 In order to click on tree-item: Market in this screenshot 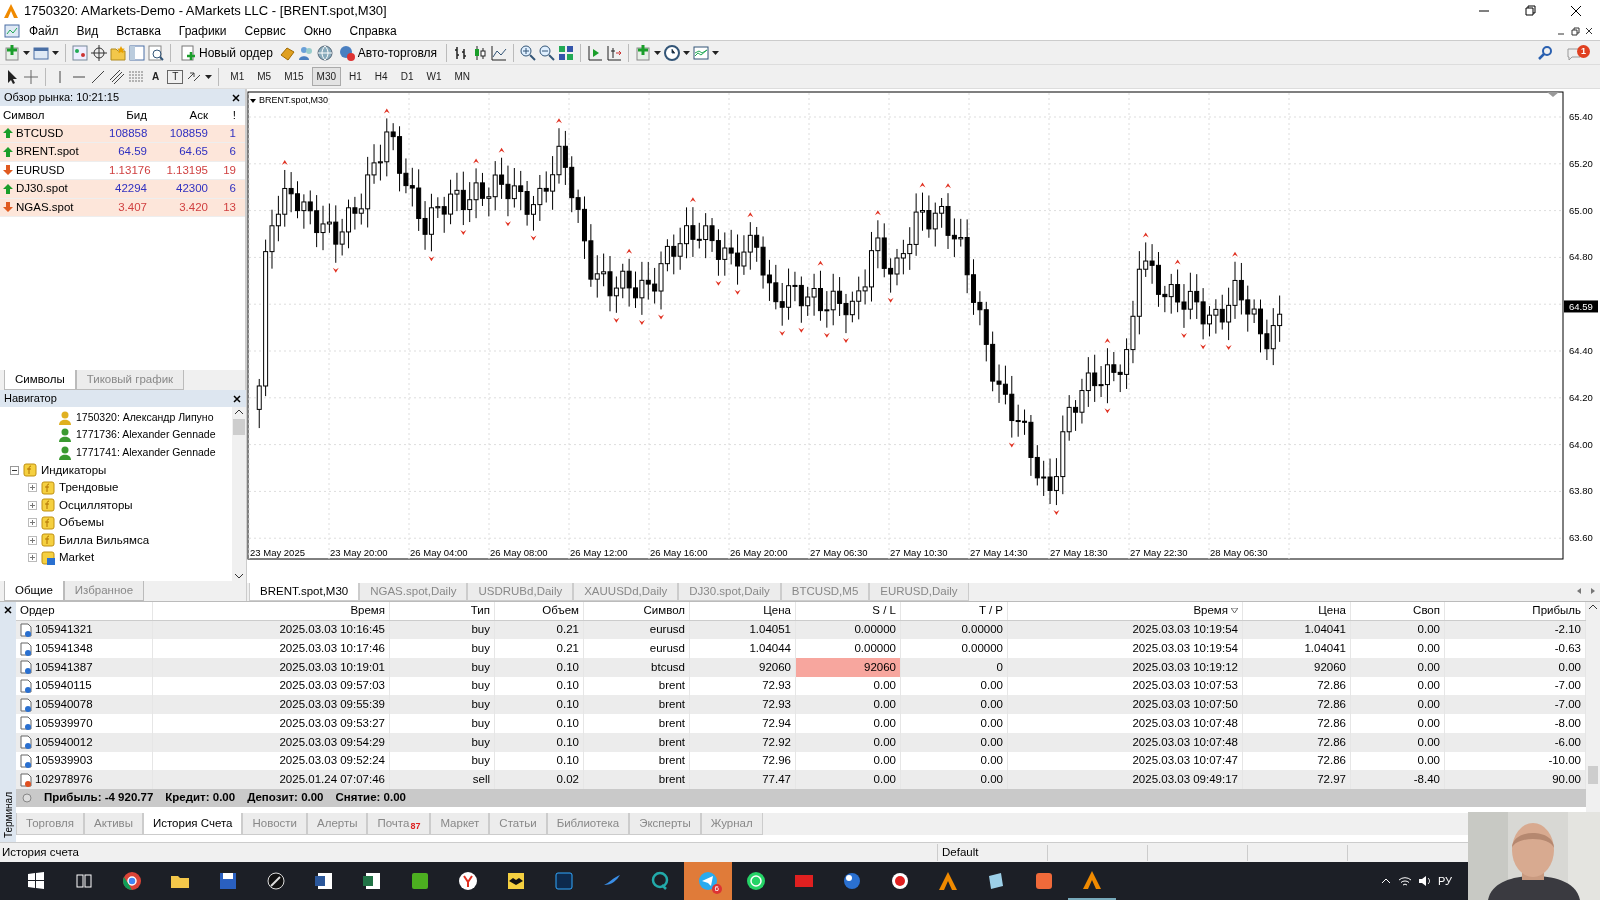, I will do `click(116, 558)`.